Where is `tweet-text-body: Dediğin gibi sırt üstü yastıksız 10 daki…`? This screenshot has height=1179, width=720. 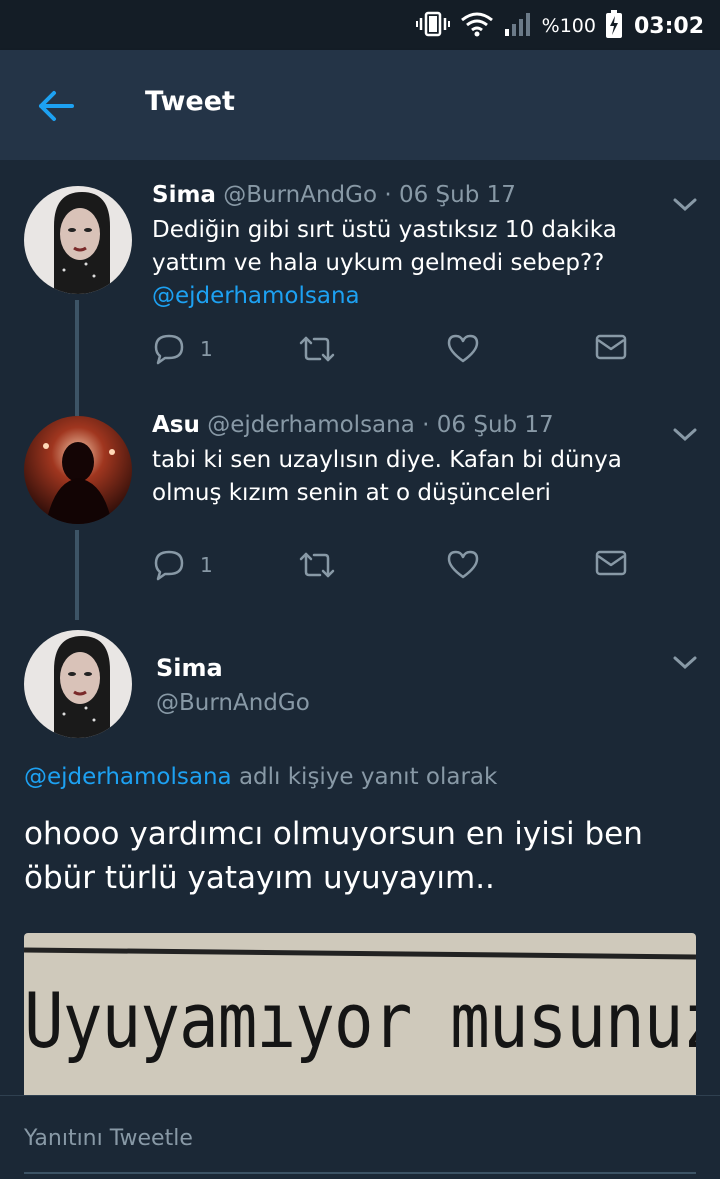
tweet-text-body: Dediğin gibi sırt üstü yastıksız 10 daki… is located at coordinates (384, 246).